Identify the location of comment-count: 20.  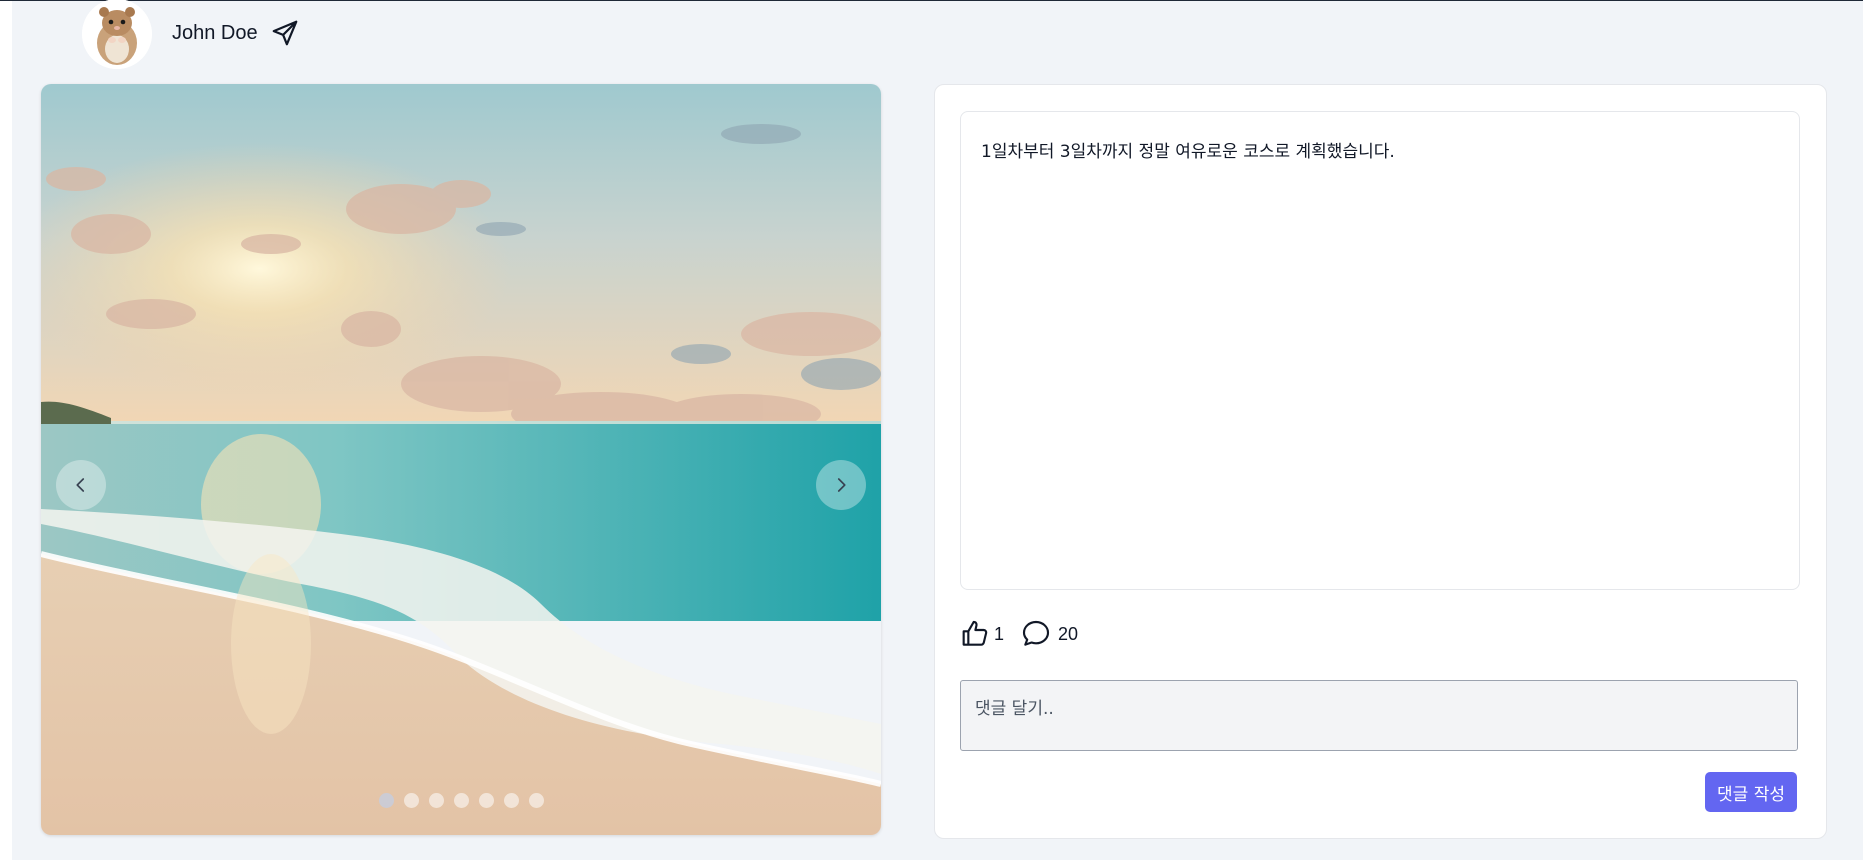
(1068, 633).